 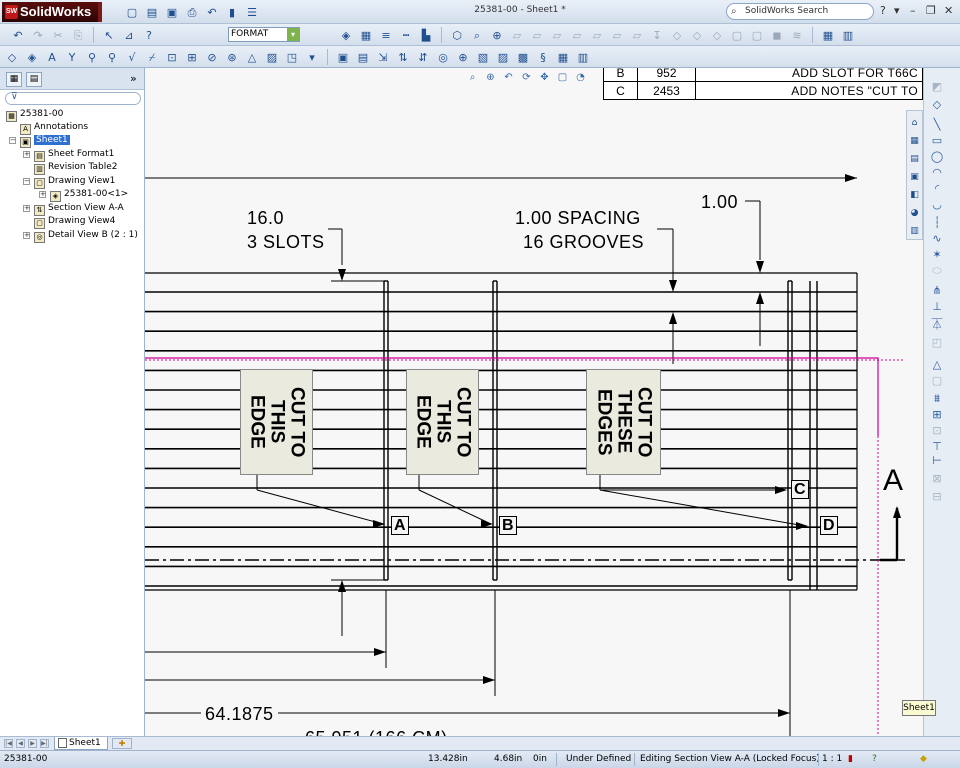 I want to click on section-label: A, so click(x=893, y=481).